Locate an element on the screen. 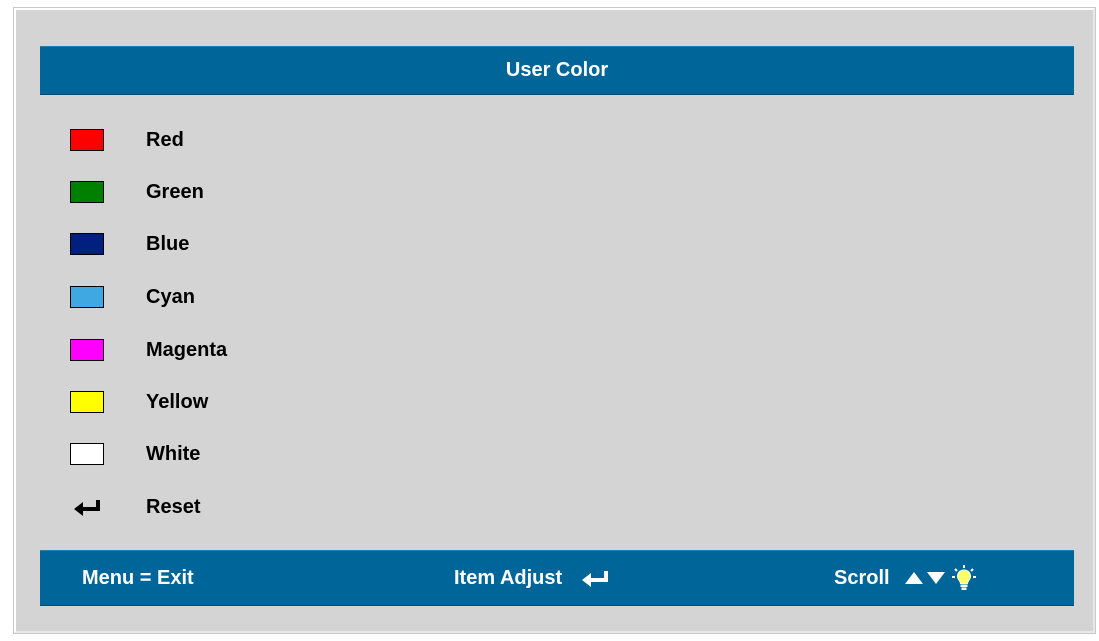  white-swatch-icon is located at coordinates (87, 454).